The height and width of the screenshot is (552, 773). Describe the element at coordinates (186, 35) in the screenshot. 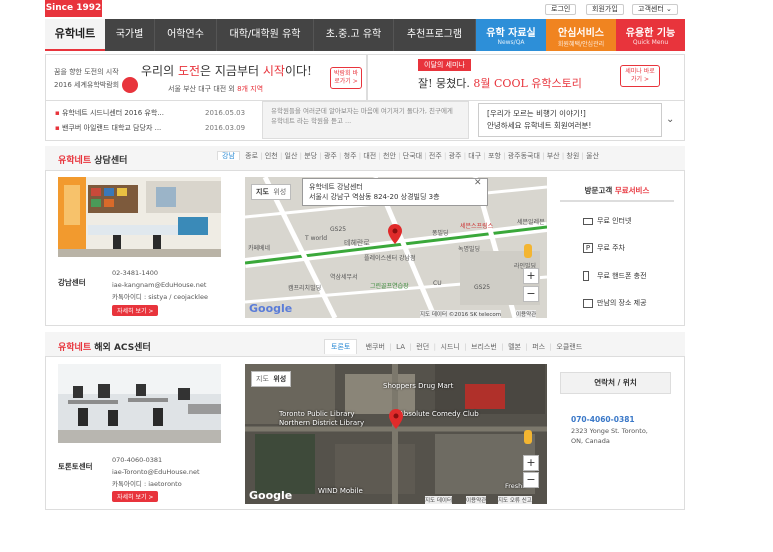

I see `nav-language-study: 어학연수` at that location.